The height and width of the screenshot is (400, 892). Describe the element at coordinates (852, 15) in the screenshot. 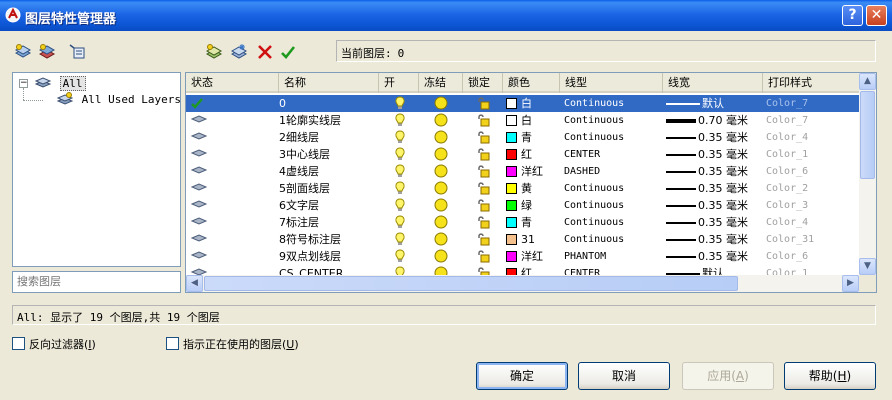

I see `help-title-button: ?` at that location.